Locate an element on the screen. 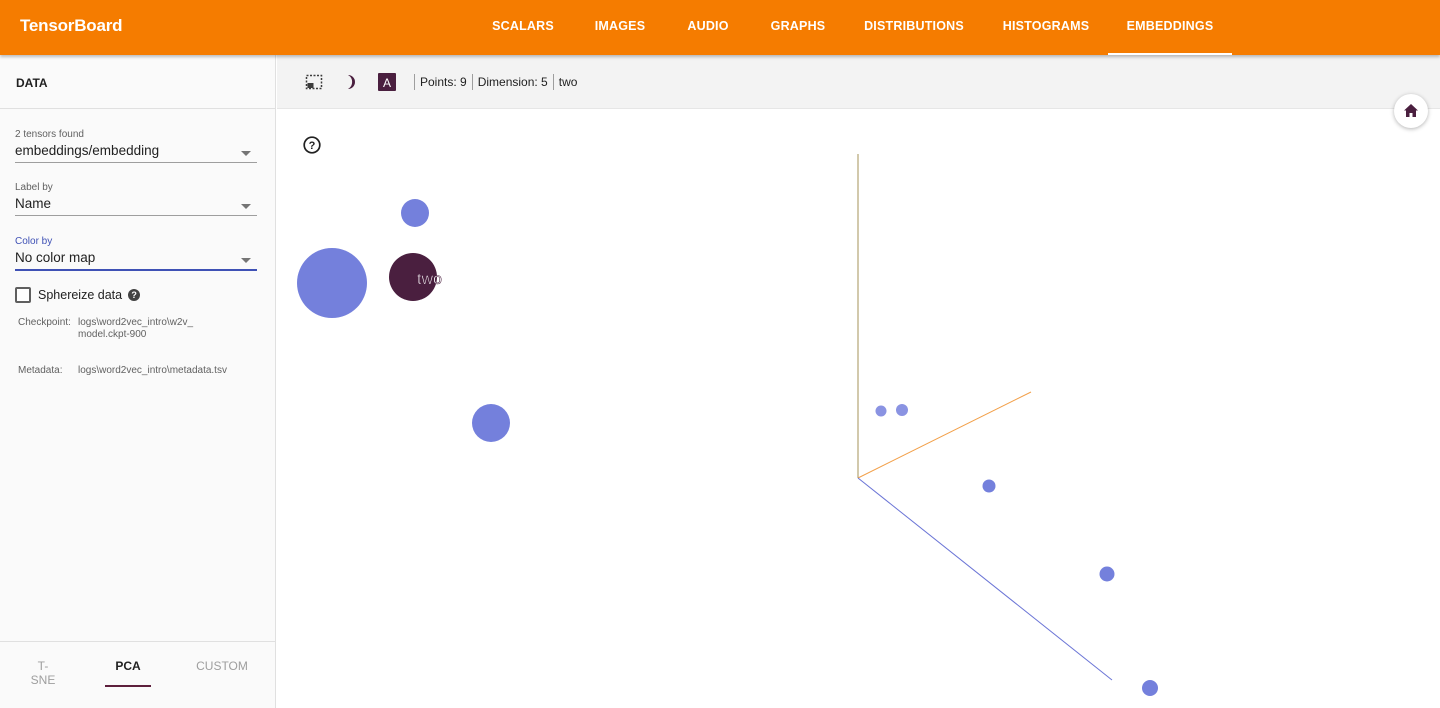  tab-embeddings: EMBEDDINGS is located at coordinates (1170, 27).